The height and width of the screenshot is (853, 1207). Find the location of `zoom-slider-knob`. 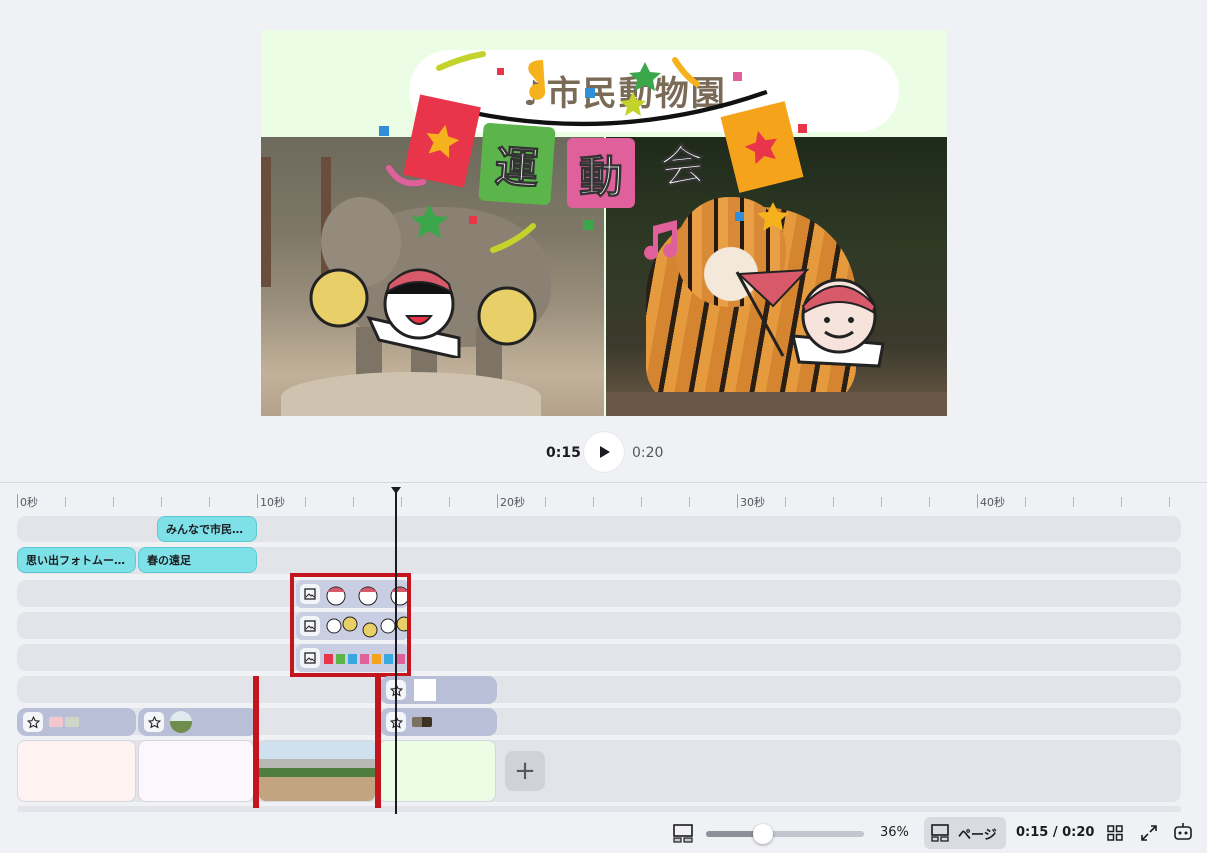

zoom-slider-knob is located at coordinates (762, 834).